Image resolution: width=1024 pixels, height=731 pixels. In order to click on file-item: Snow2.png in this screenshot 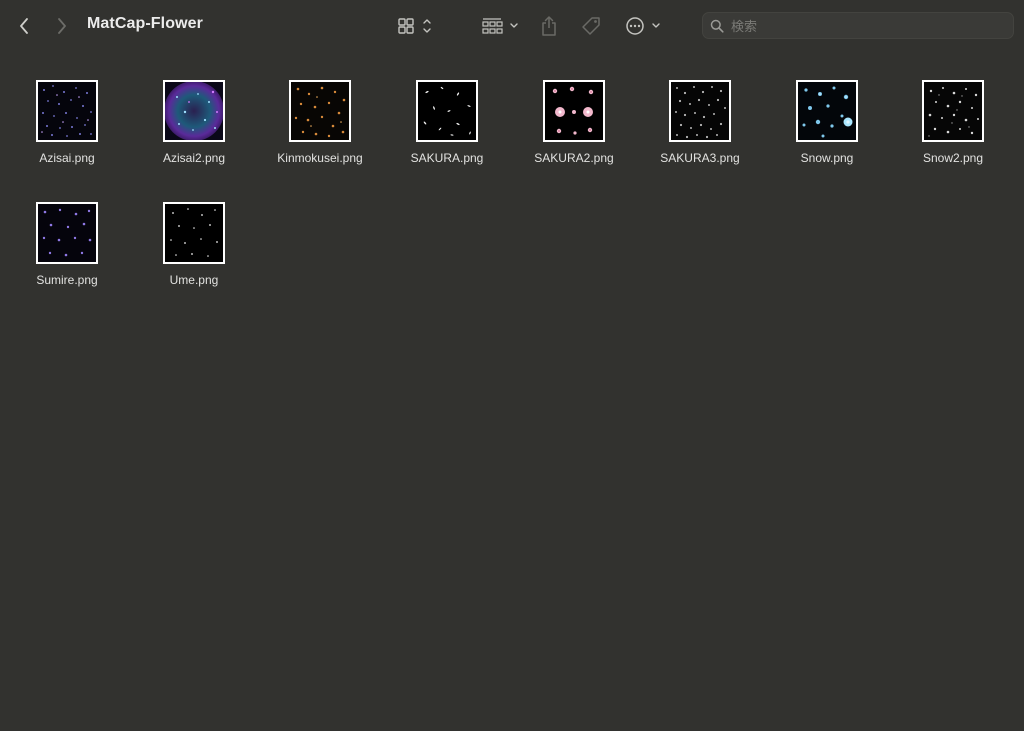, I will do `click(953, 117)`.